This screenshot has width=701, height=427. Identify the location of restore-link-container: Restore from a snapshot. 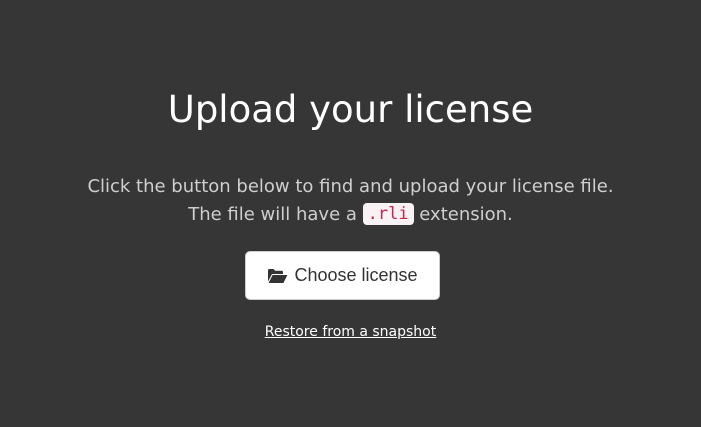
(350, 332).